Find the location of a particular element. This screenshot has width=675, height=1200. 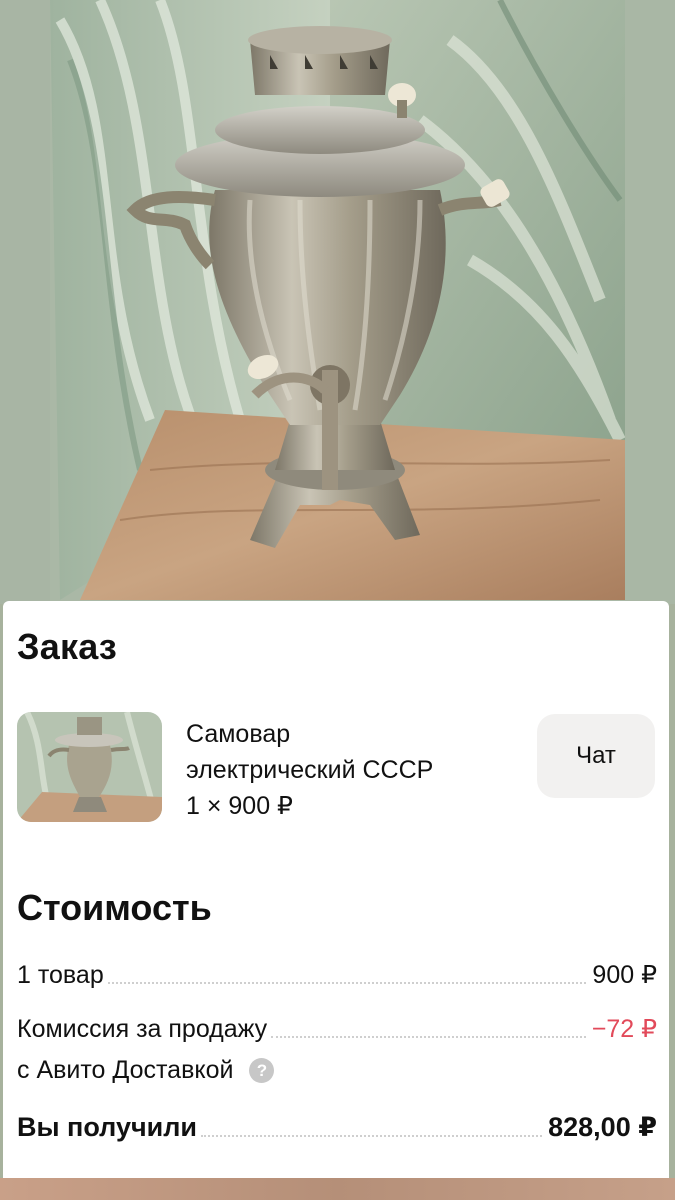

cost-row-label: Комиссия за продажу is located at coordinates (142, 1029).